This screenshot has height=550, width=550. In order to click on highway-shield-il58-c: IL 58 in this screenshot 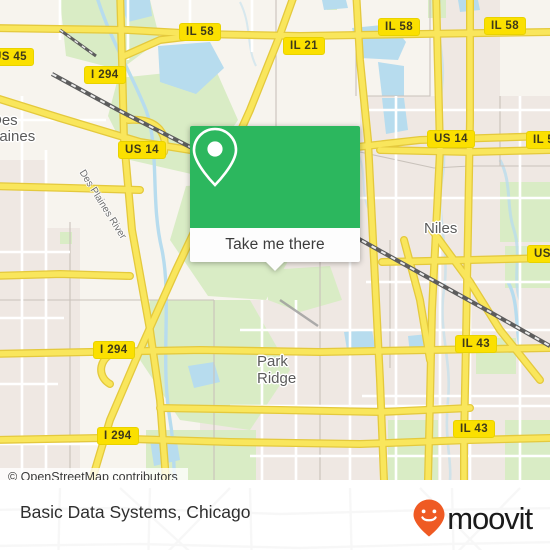, I will do `click(505, 26)`.